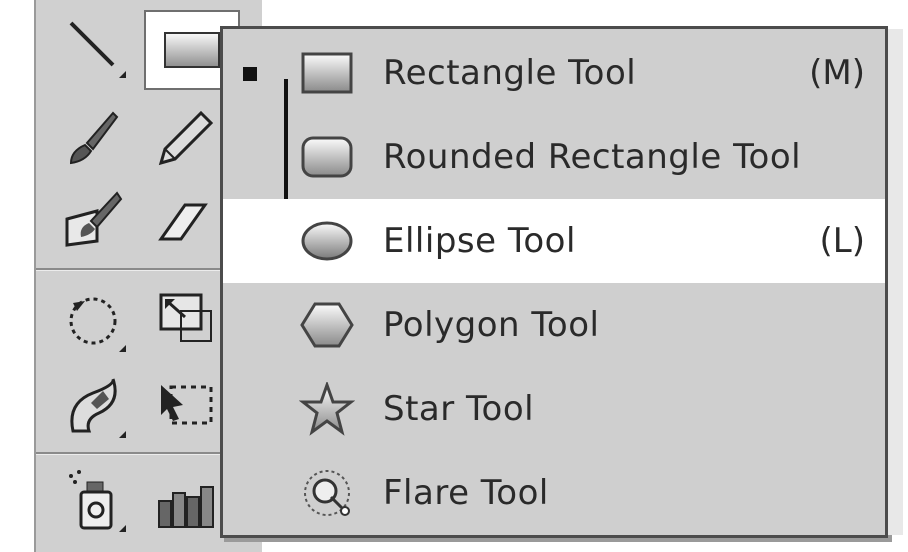 The width and height of the screenshot is (908, 552). I want to click on menu-item-rectangle-tool: Rectangle Tool (M), so click(554, 73).